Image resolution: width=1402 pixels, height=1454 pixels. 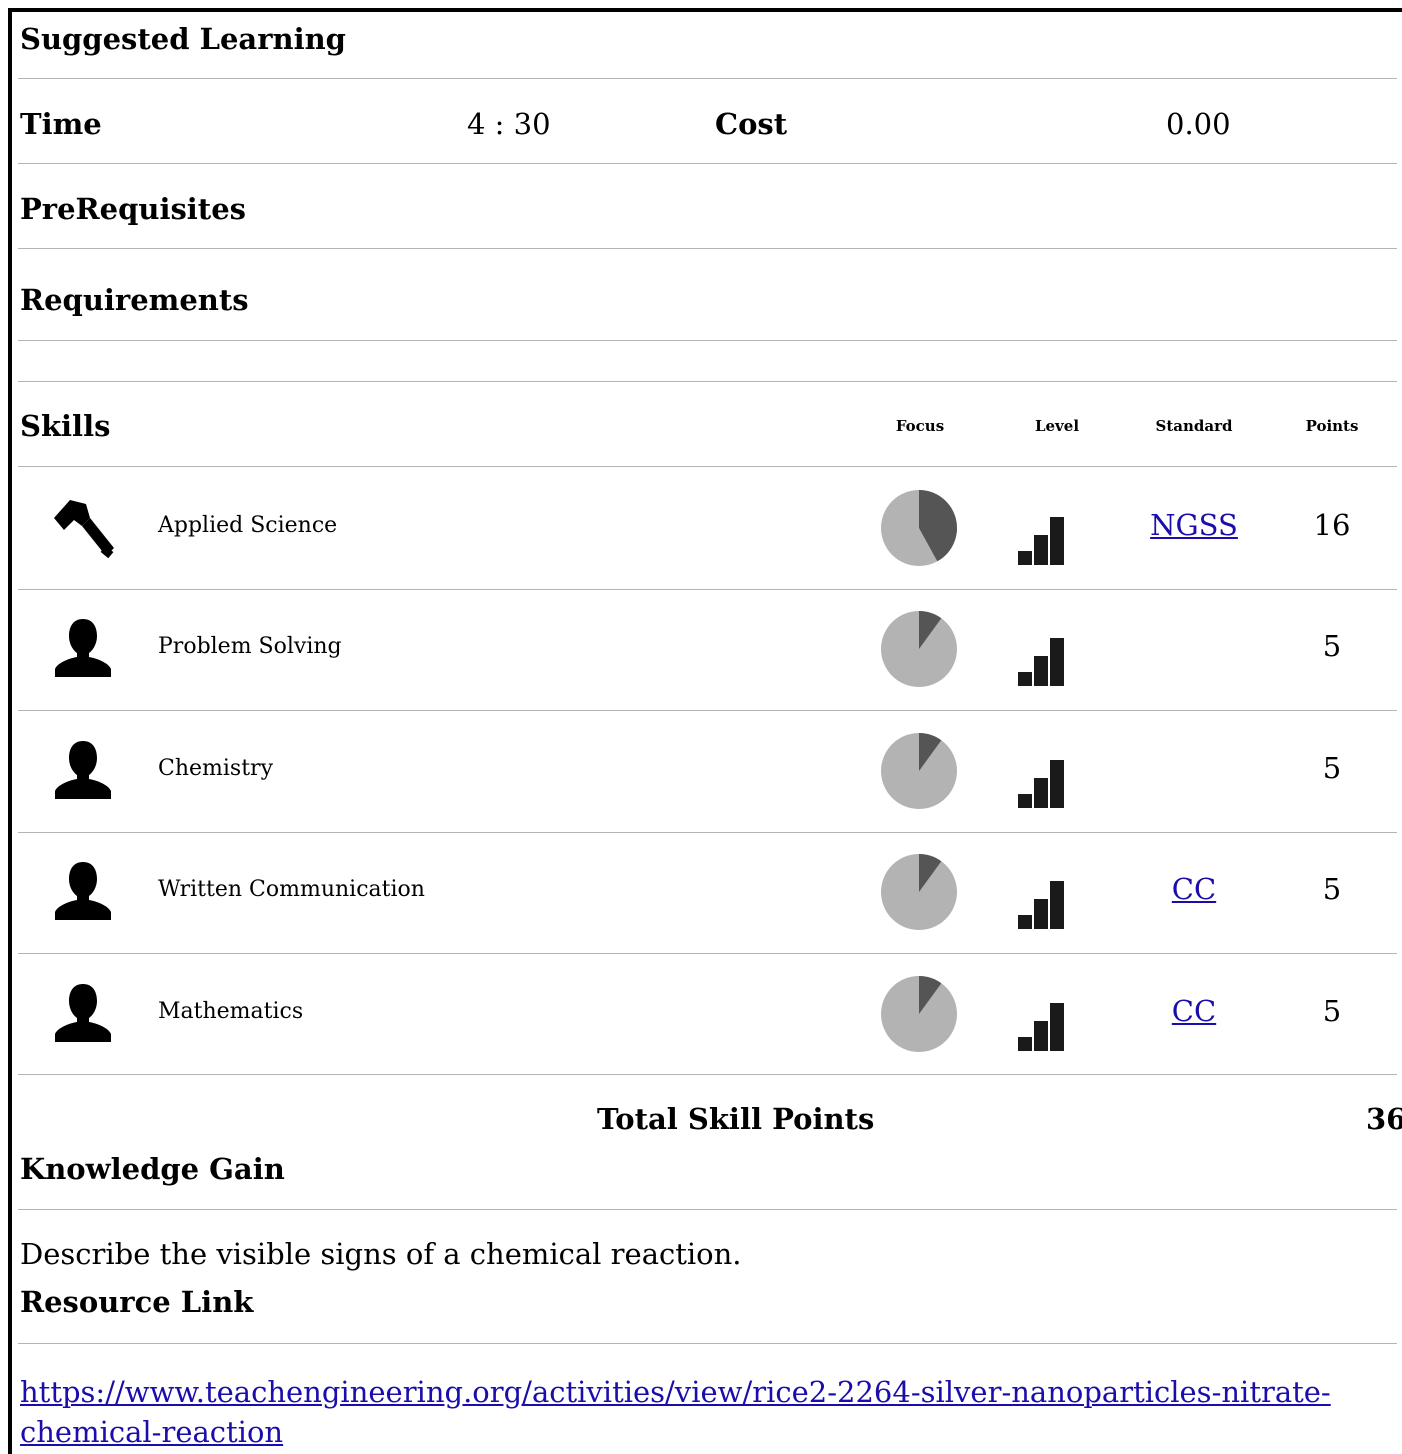 I want to click on cost-value: 0.00, so click(x=1198, y=124).